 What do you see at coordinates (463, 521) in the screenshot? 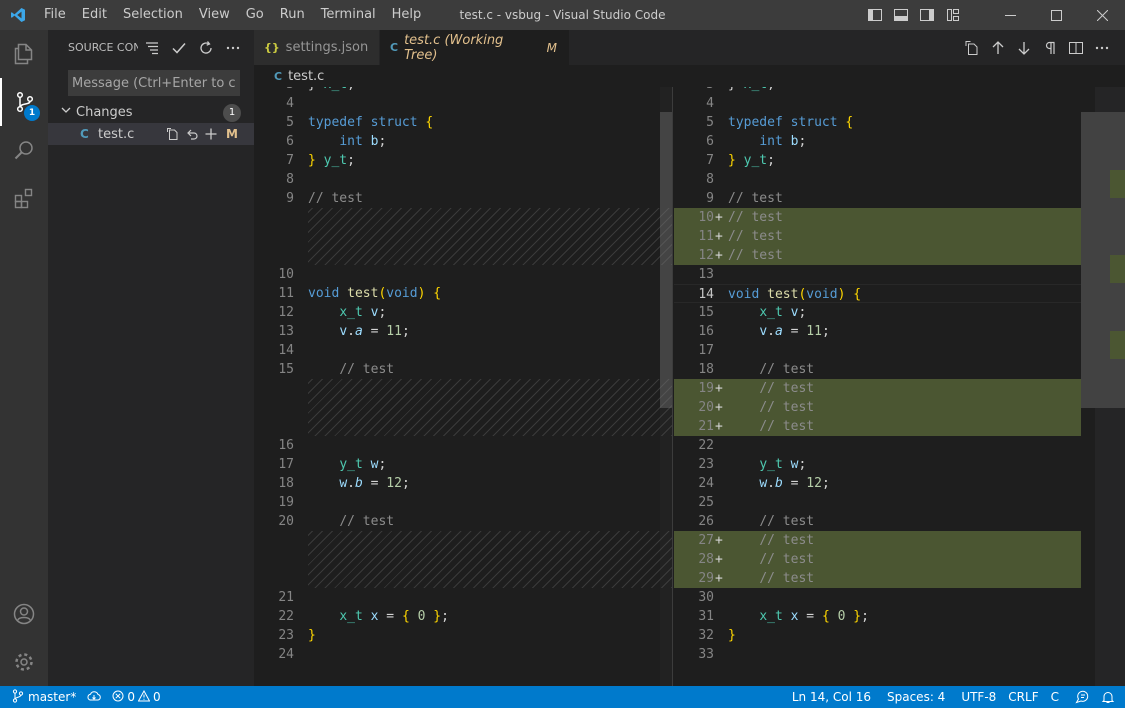
I see `code-line: 20 // test` at bounding box center [463, 521].